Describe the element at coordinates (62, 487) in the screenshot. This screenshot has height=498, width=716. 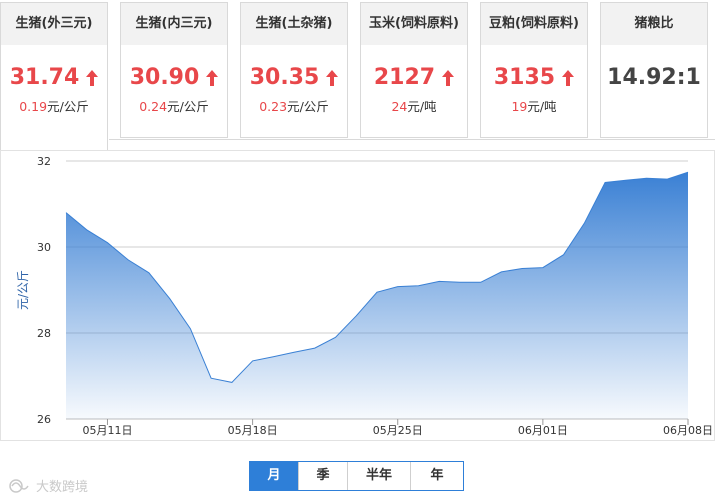
I see `watermark-text: 大数跨境` at that location.